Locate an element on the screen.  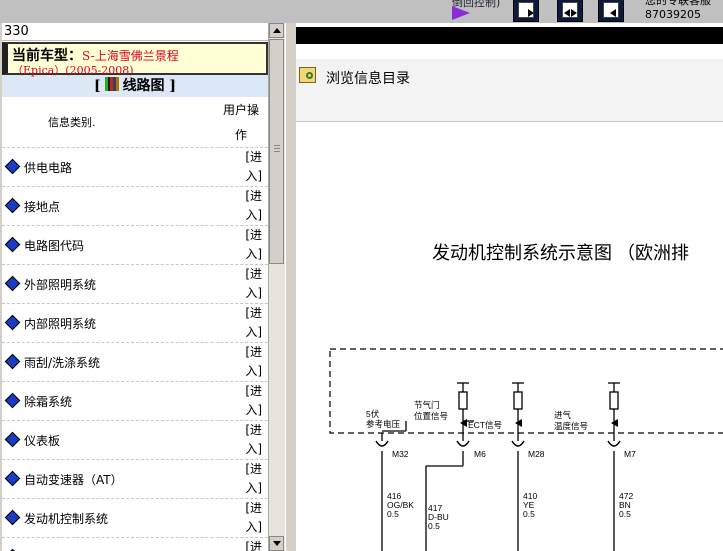
banner-bracket: [ is located at coordinates (97, 86).